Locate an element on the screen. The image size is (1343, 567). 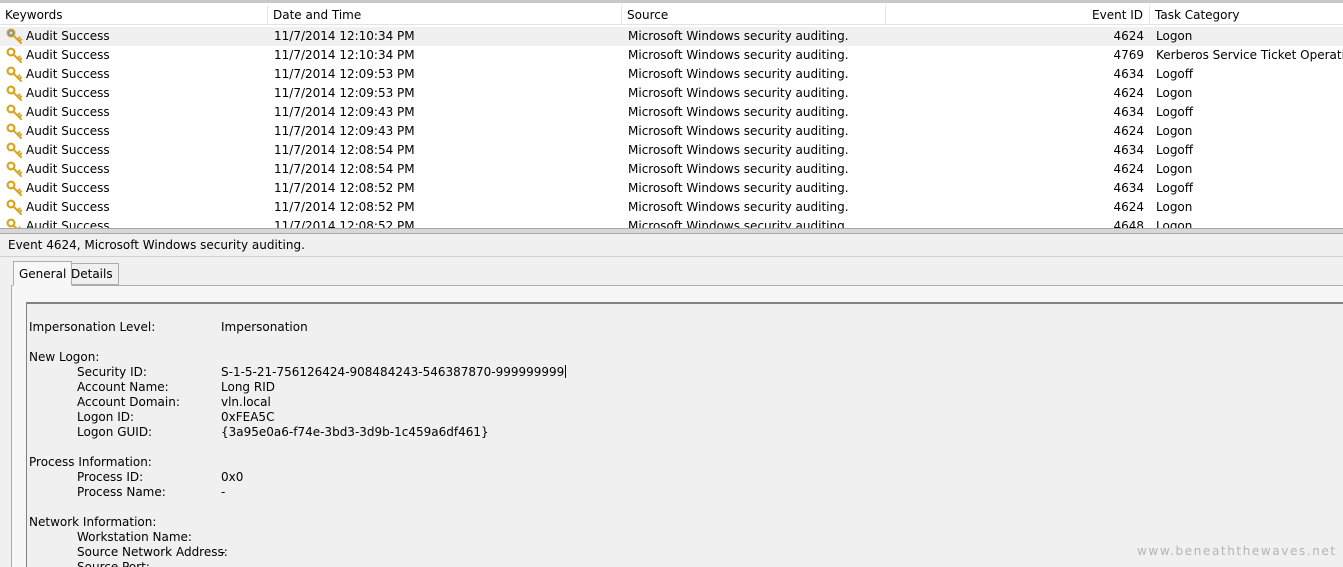
field-value: 0x0 is located at coordinates (232, 477).